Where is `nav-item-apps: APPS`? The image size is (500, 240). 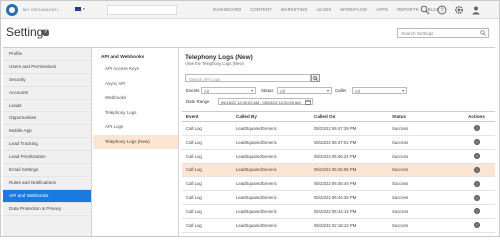
nav-item-apps: APPS is located at coordinates (382, 9).